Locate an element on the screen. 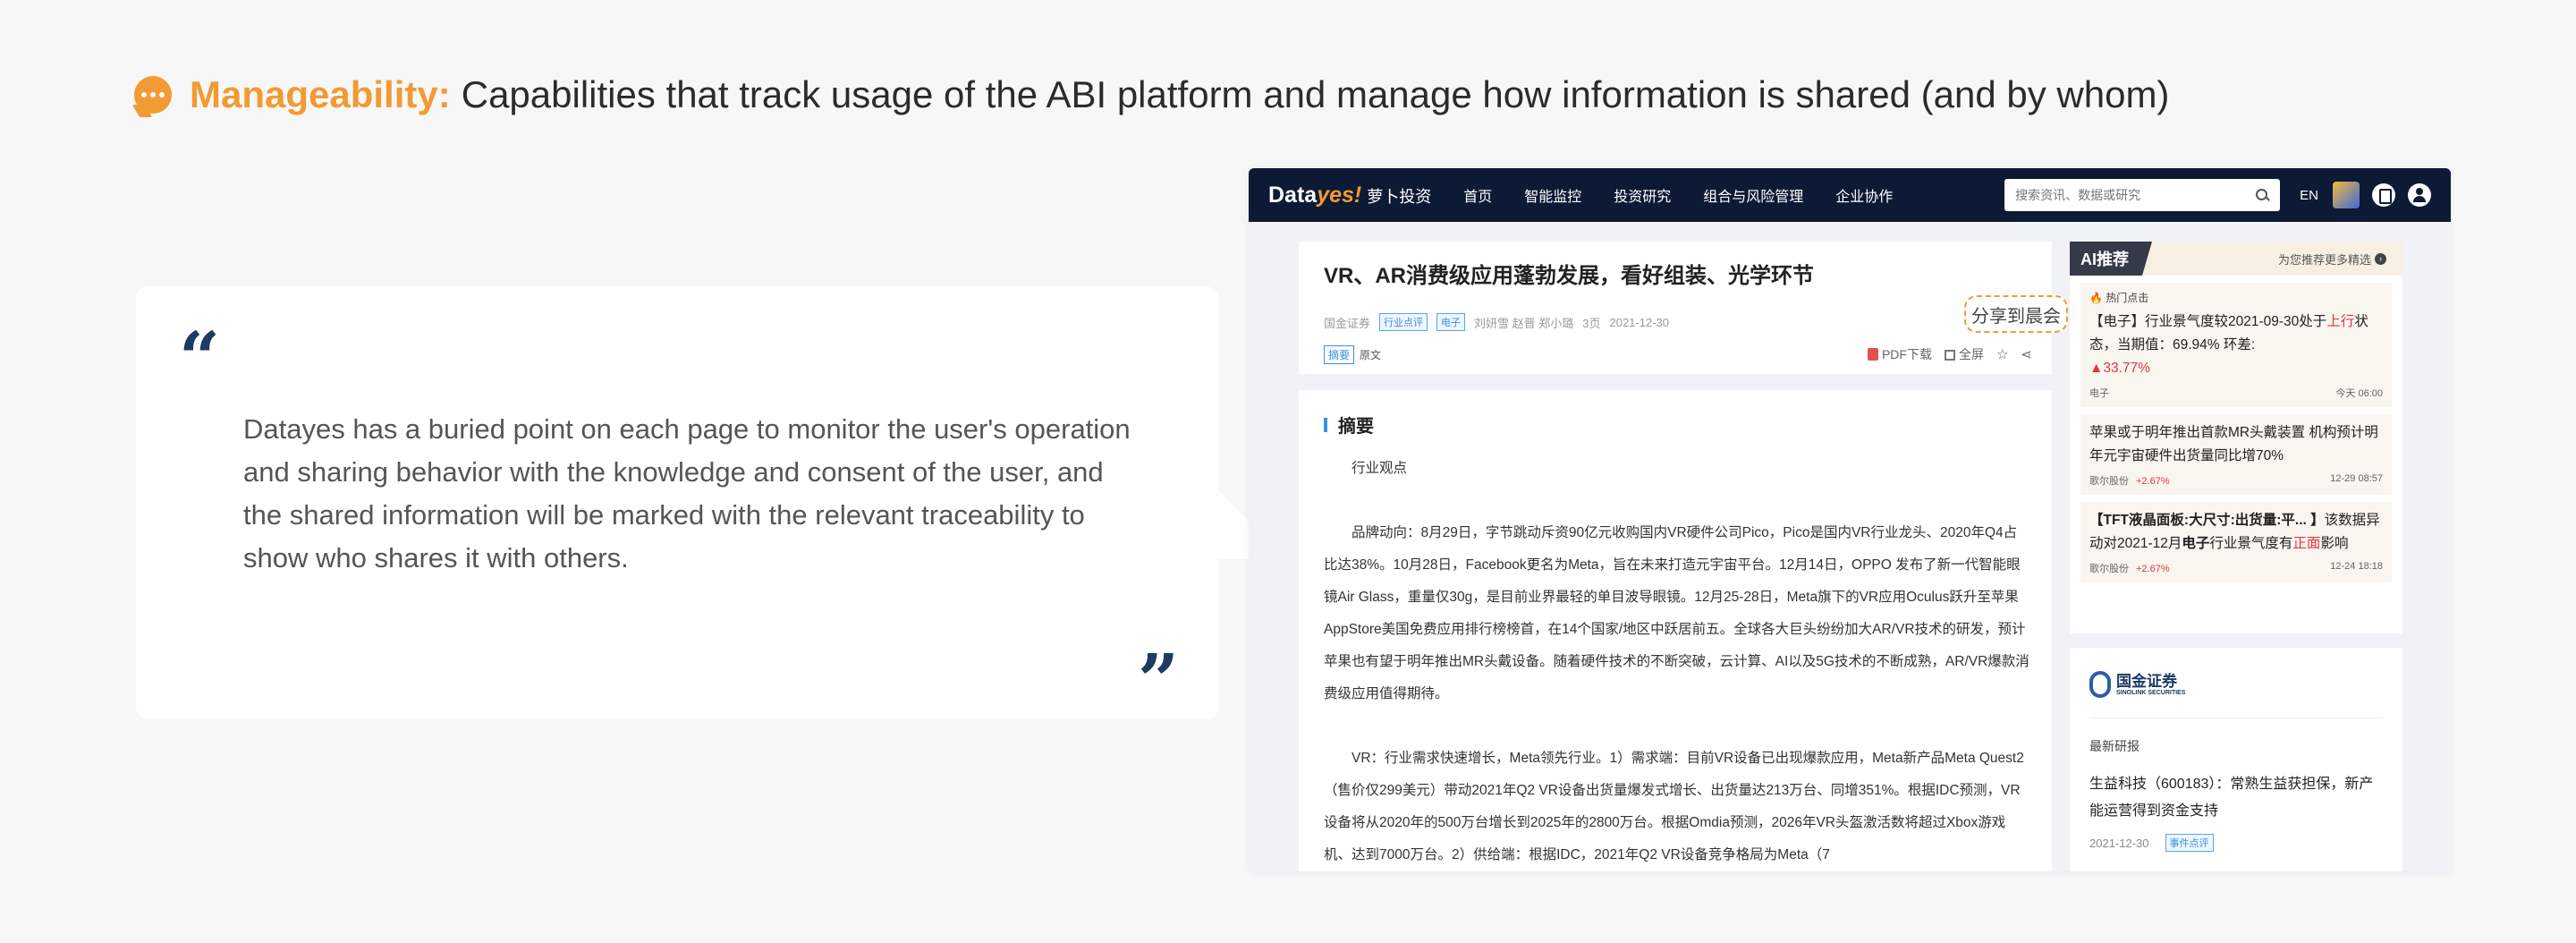 Image resolution: width=2576 pixels, height=943 pixels. chat-bubble-icon is located at coordinates (153, 95).